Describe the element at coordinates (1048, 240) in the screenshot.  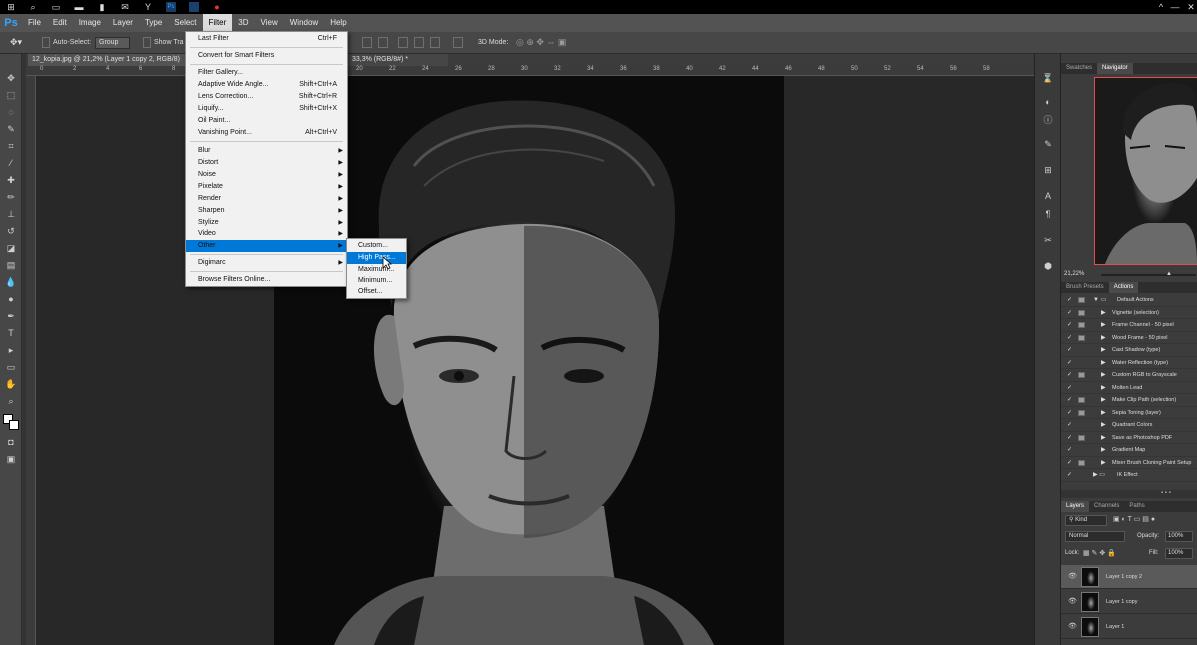
I see `tool-presets-icon: ✂` at that location.